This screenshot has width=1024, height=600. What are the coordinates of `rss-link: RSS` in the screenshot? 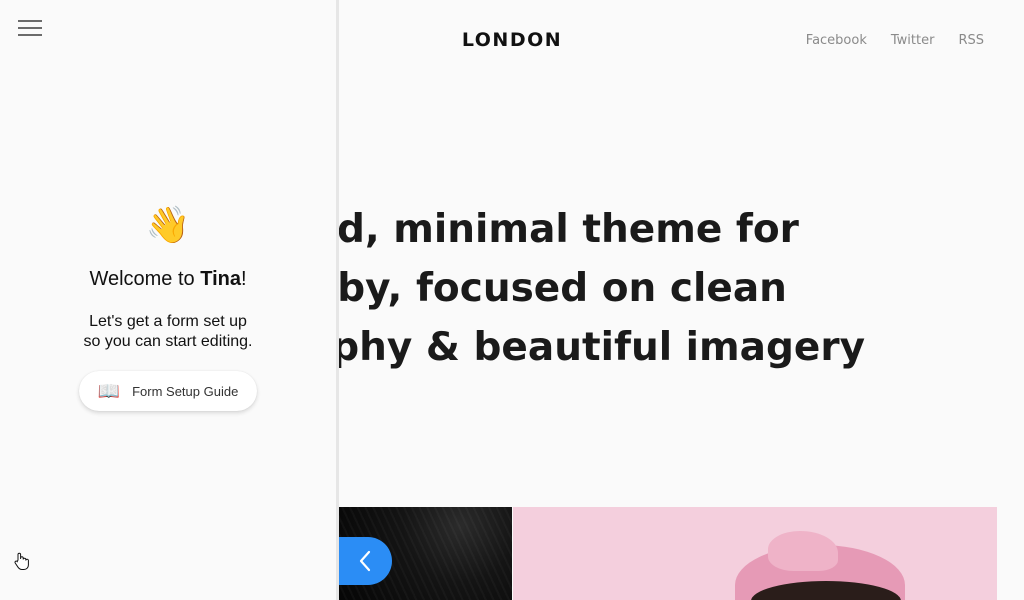 It's located at (971, 40).